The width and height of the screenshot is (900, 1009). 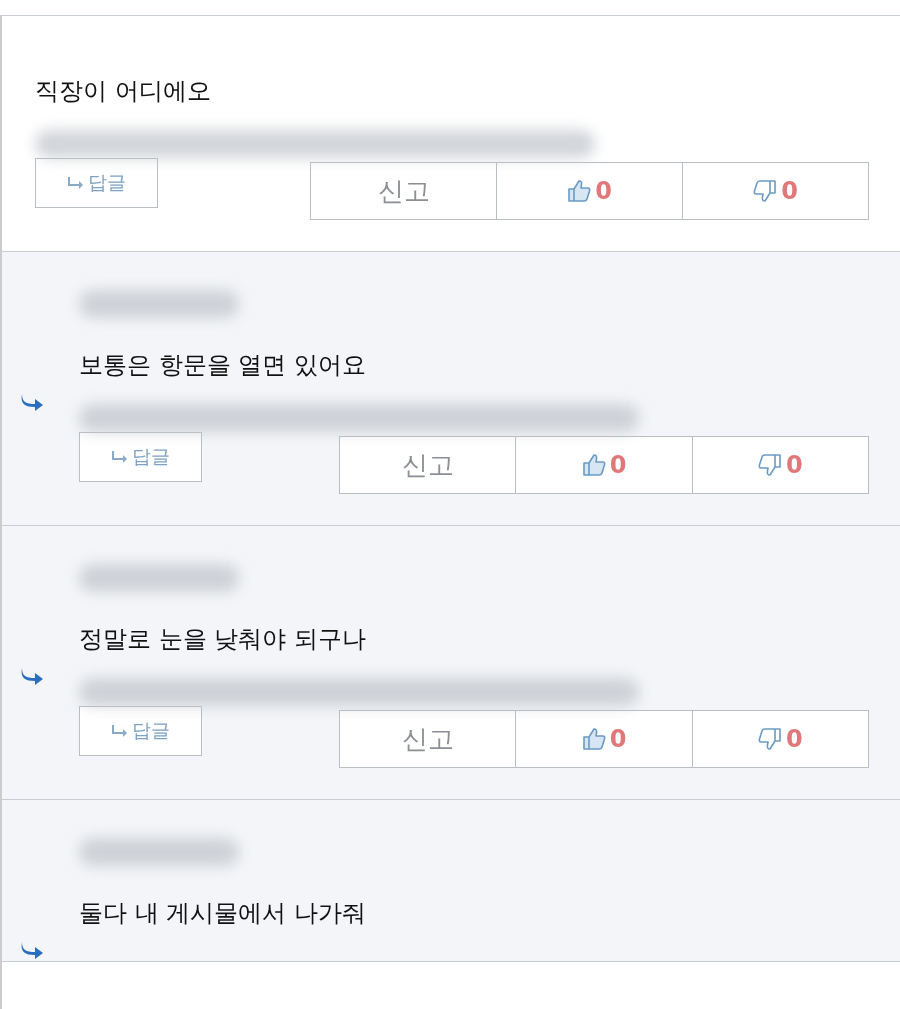 I want to click on comment-text: 직장이 어디에오, so click(x=123, y=91).